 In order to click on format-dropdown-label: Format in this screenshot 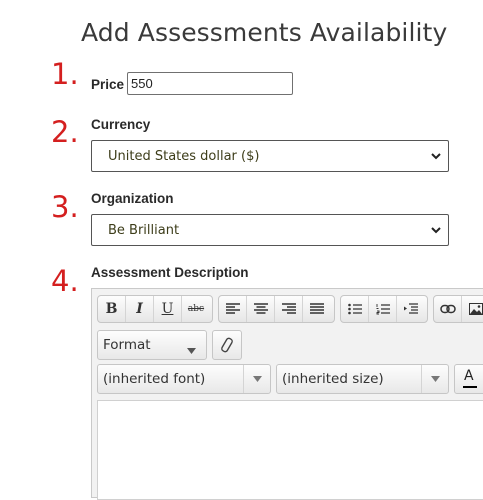, I will do `click(127, 345)`.